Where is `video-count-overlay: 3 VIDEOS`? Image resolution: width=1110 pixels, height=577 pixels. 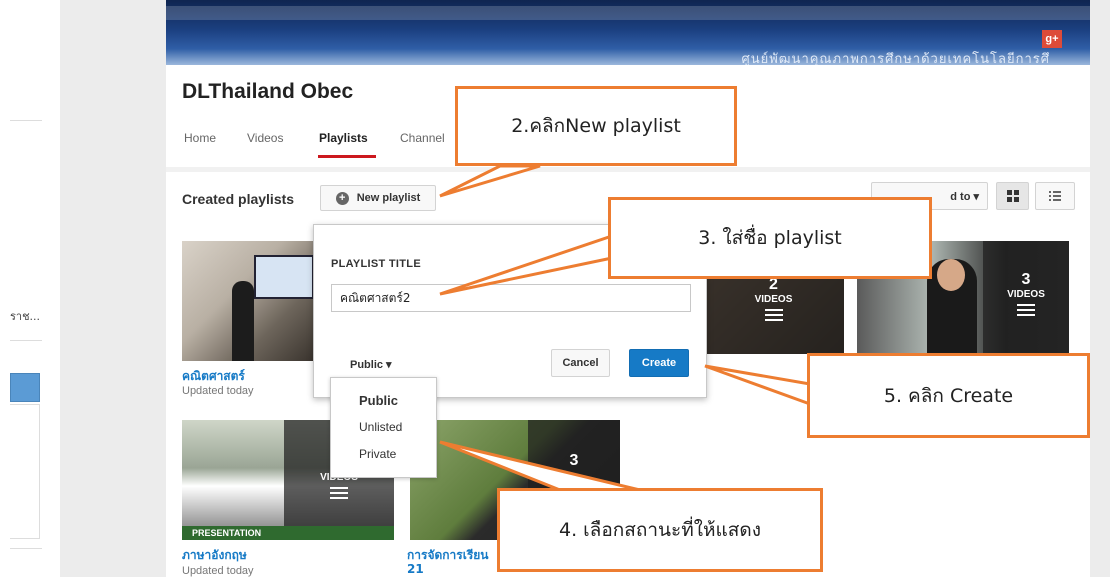
video-count-overlay: 3 VIDEOS is located at coordinates (1026, 297).